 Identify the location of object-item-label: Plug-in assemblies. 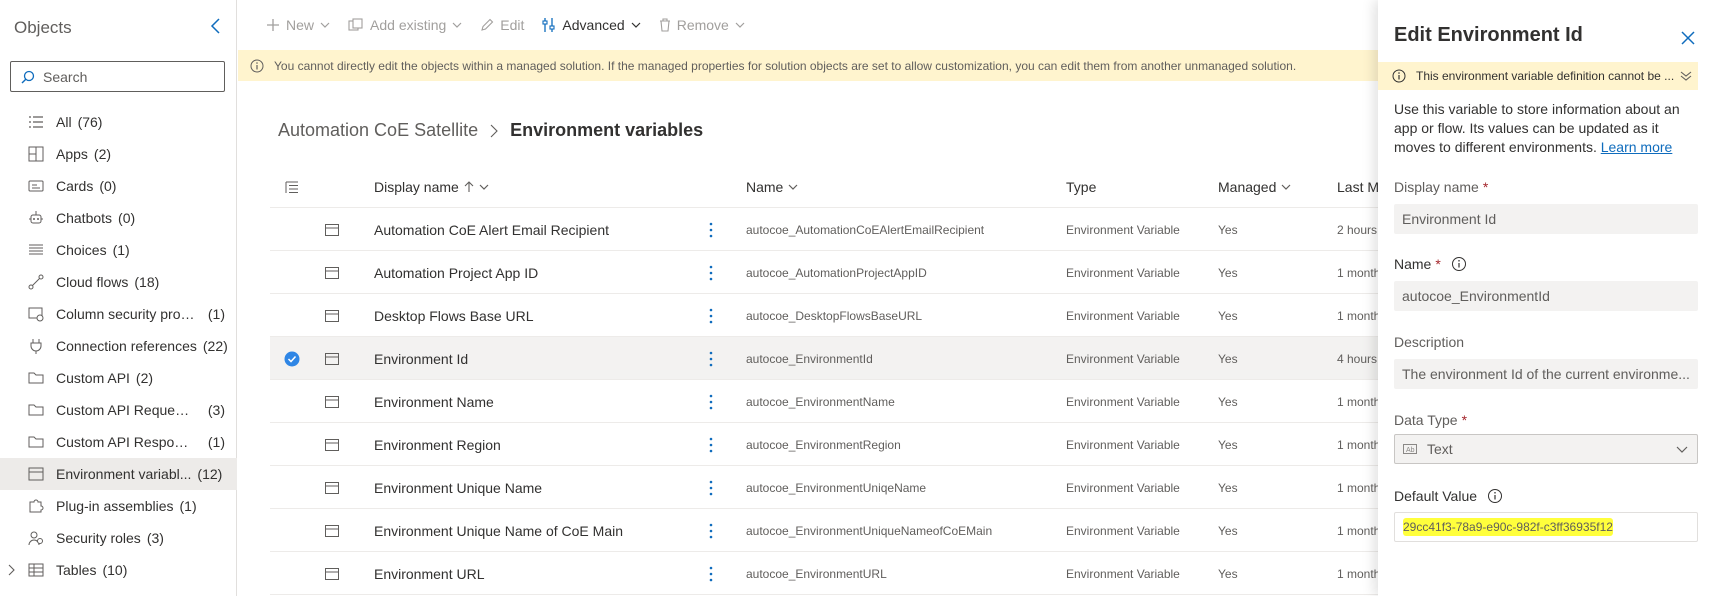
(115, 506).